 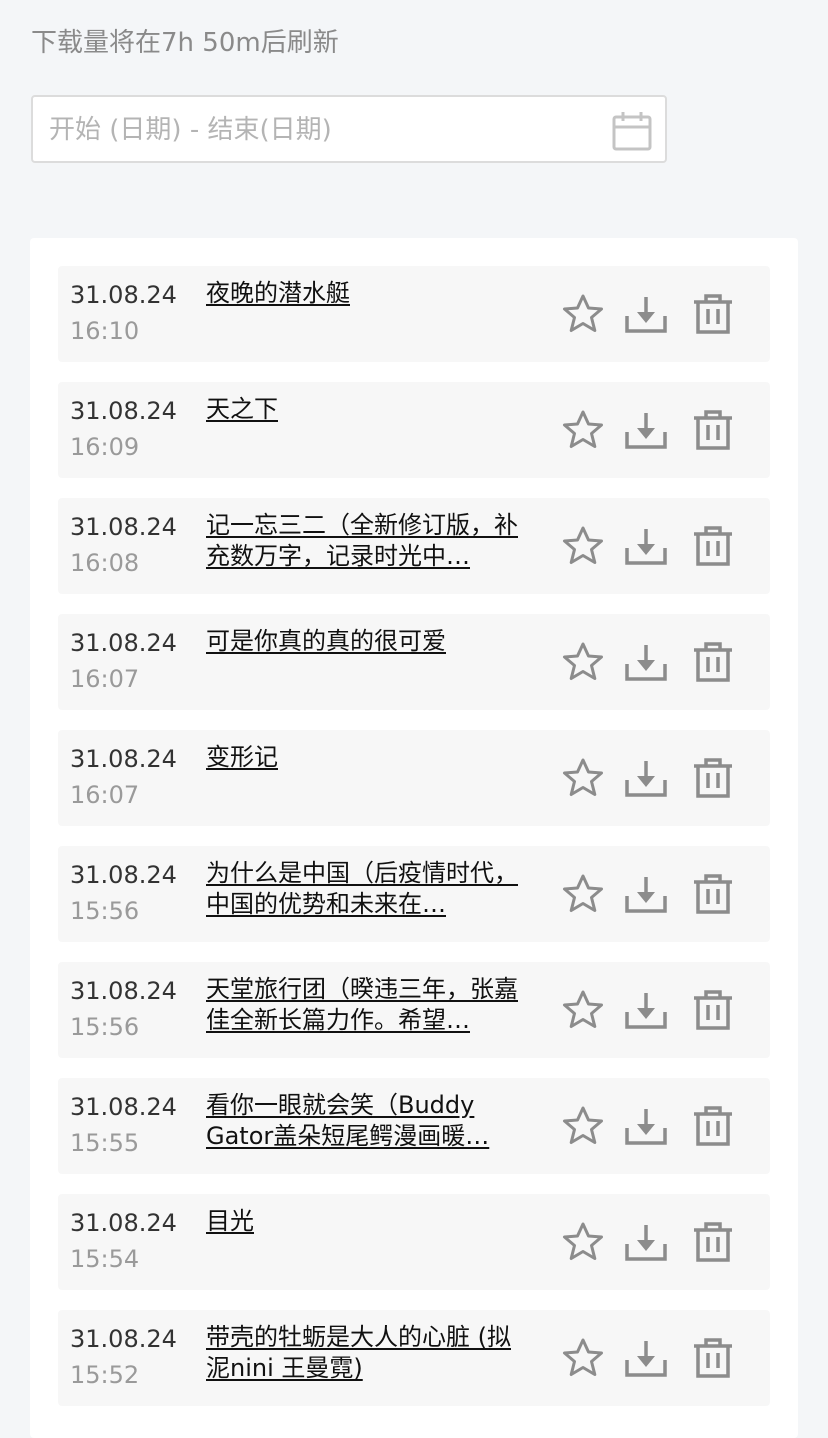 I want to click on calendar-icon, so click(x=632, y=131).